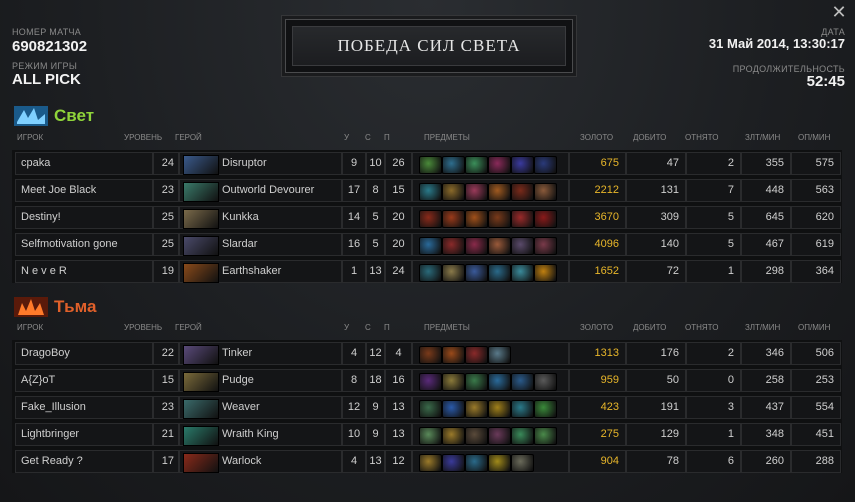 The image size is (855, 502). What do you see at coordinates (84, 353) in the screenshot?
I see `player-name: DragoBoy` at bounding box center [84, 353].